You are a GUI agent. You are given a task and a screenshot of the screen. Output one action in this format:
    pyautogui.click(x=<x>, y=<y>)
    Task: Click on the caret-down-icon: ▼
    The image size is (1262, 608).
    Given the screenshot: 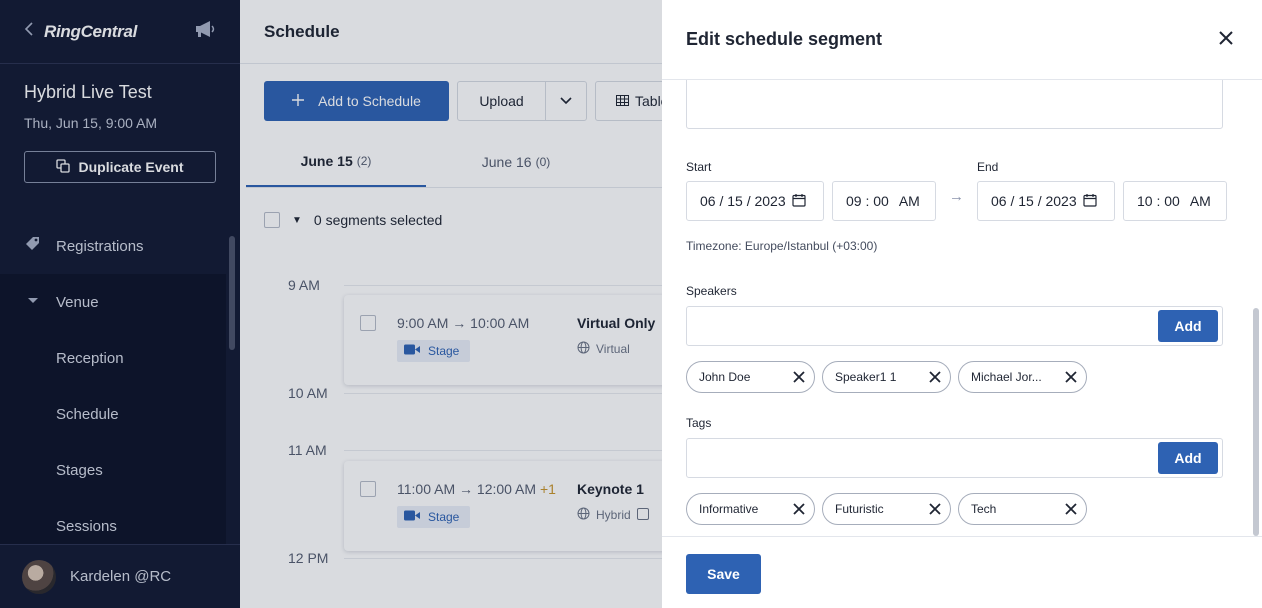 What is the action you would take?
    pyautogui.click(x=297, y=220)
    